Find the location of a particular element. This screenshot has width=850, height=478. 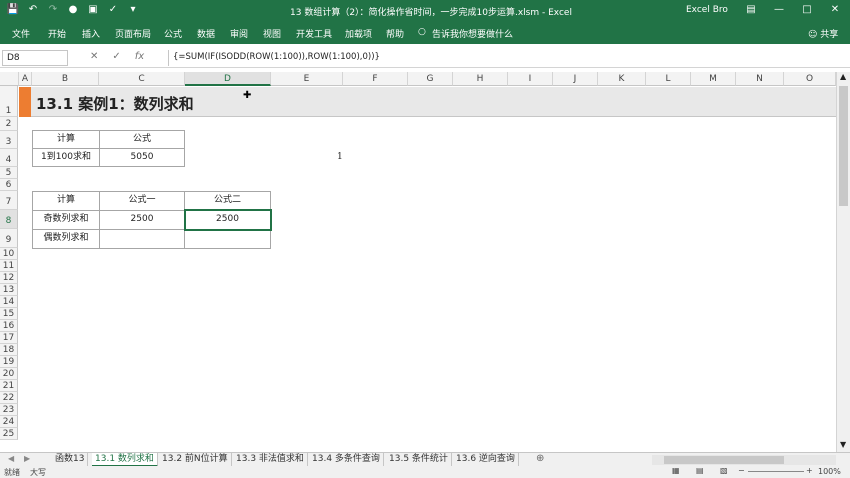

zoom-out-icon: − is located at coordinates (741, 470).